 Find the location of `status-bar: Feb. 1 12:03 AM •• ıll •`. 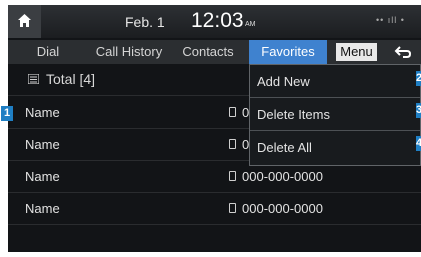

status-bar: Feb. 1 12:03 AM •• ıll • is located at coordinates (214, 21).